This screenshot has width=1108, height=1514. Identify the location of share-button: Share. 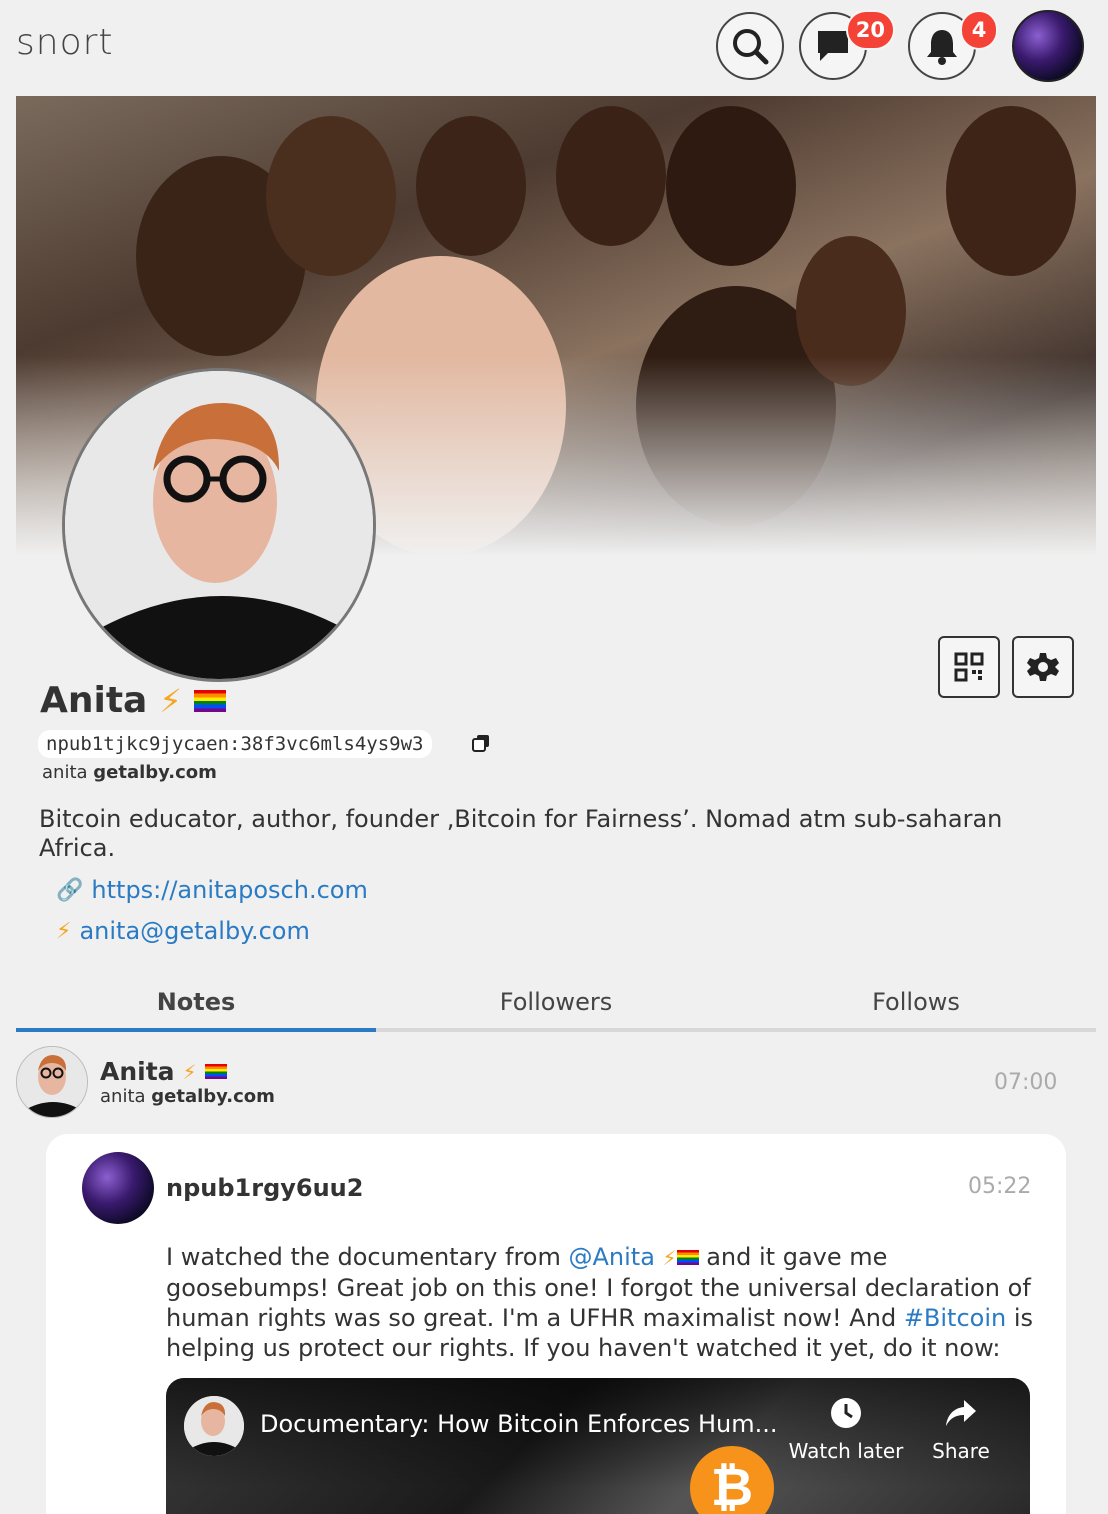
(961, 1429).